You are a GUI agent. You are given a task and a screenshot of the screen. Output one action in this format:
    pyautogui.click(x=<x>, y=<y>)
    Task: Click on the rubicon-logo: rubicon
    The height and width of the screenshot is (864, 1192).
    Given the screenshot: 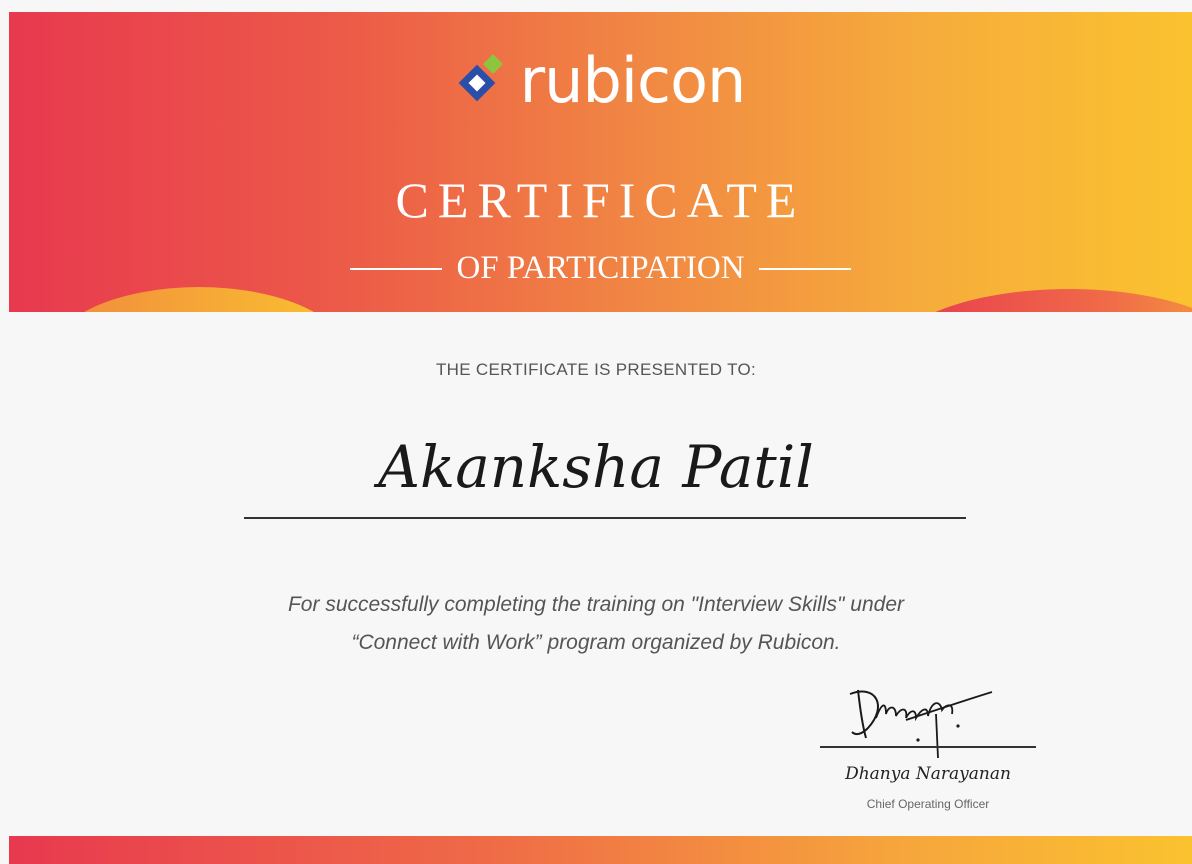 What is the action you would take?
    pyautogui.click(x=600, y=81)
    